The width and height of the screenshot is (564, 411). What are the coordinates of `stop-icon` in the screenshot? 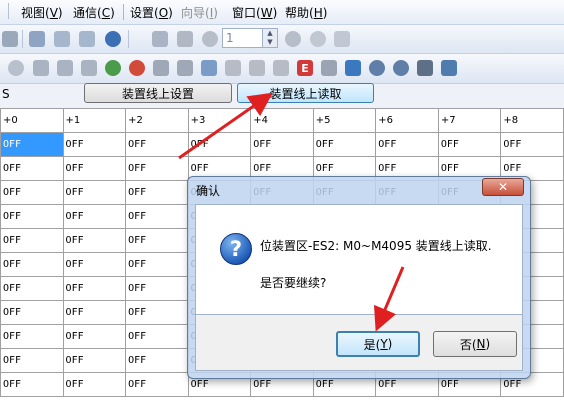 It's located at (293, 39).